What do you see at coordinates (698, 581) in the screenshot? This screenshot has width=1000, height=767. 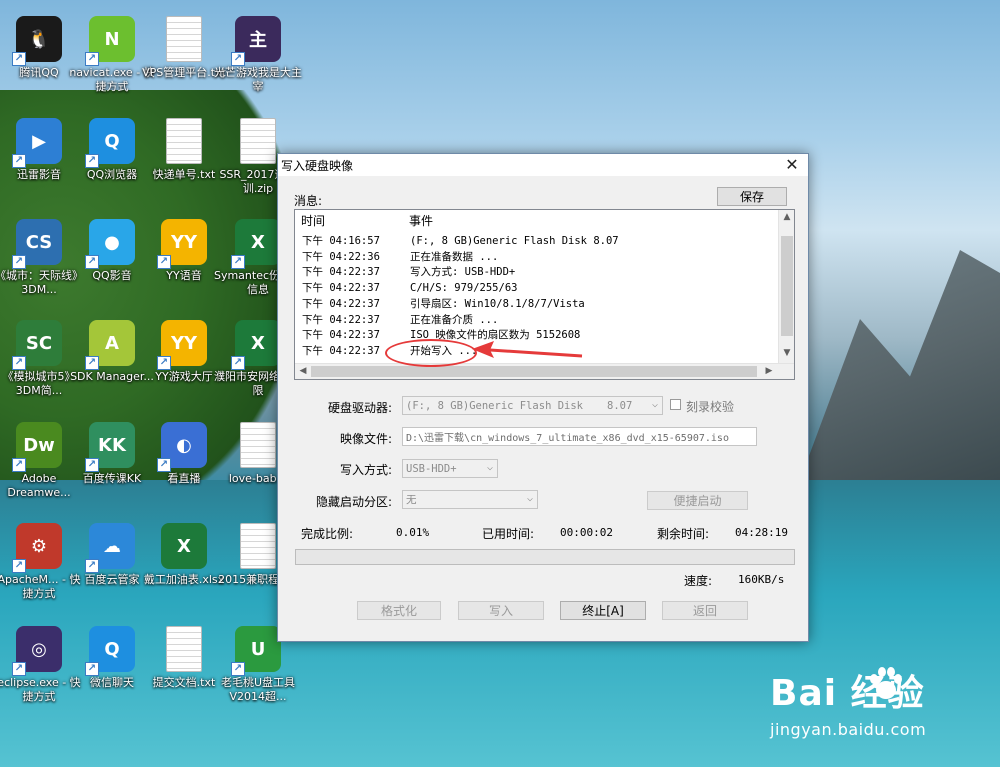 I see `speed-label: 速度:` at bounding box center [698, 581].